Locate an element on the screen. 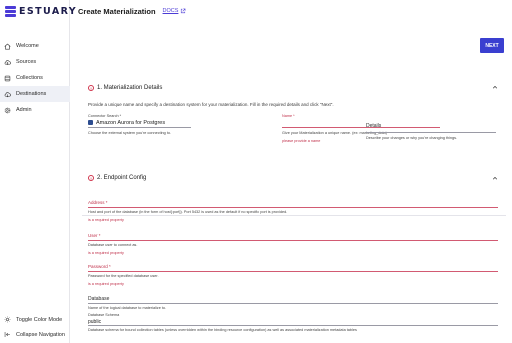  database-label: Database is located at coordinates (99, 299).